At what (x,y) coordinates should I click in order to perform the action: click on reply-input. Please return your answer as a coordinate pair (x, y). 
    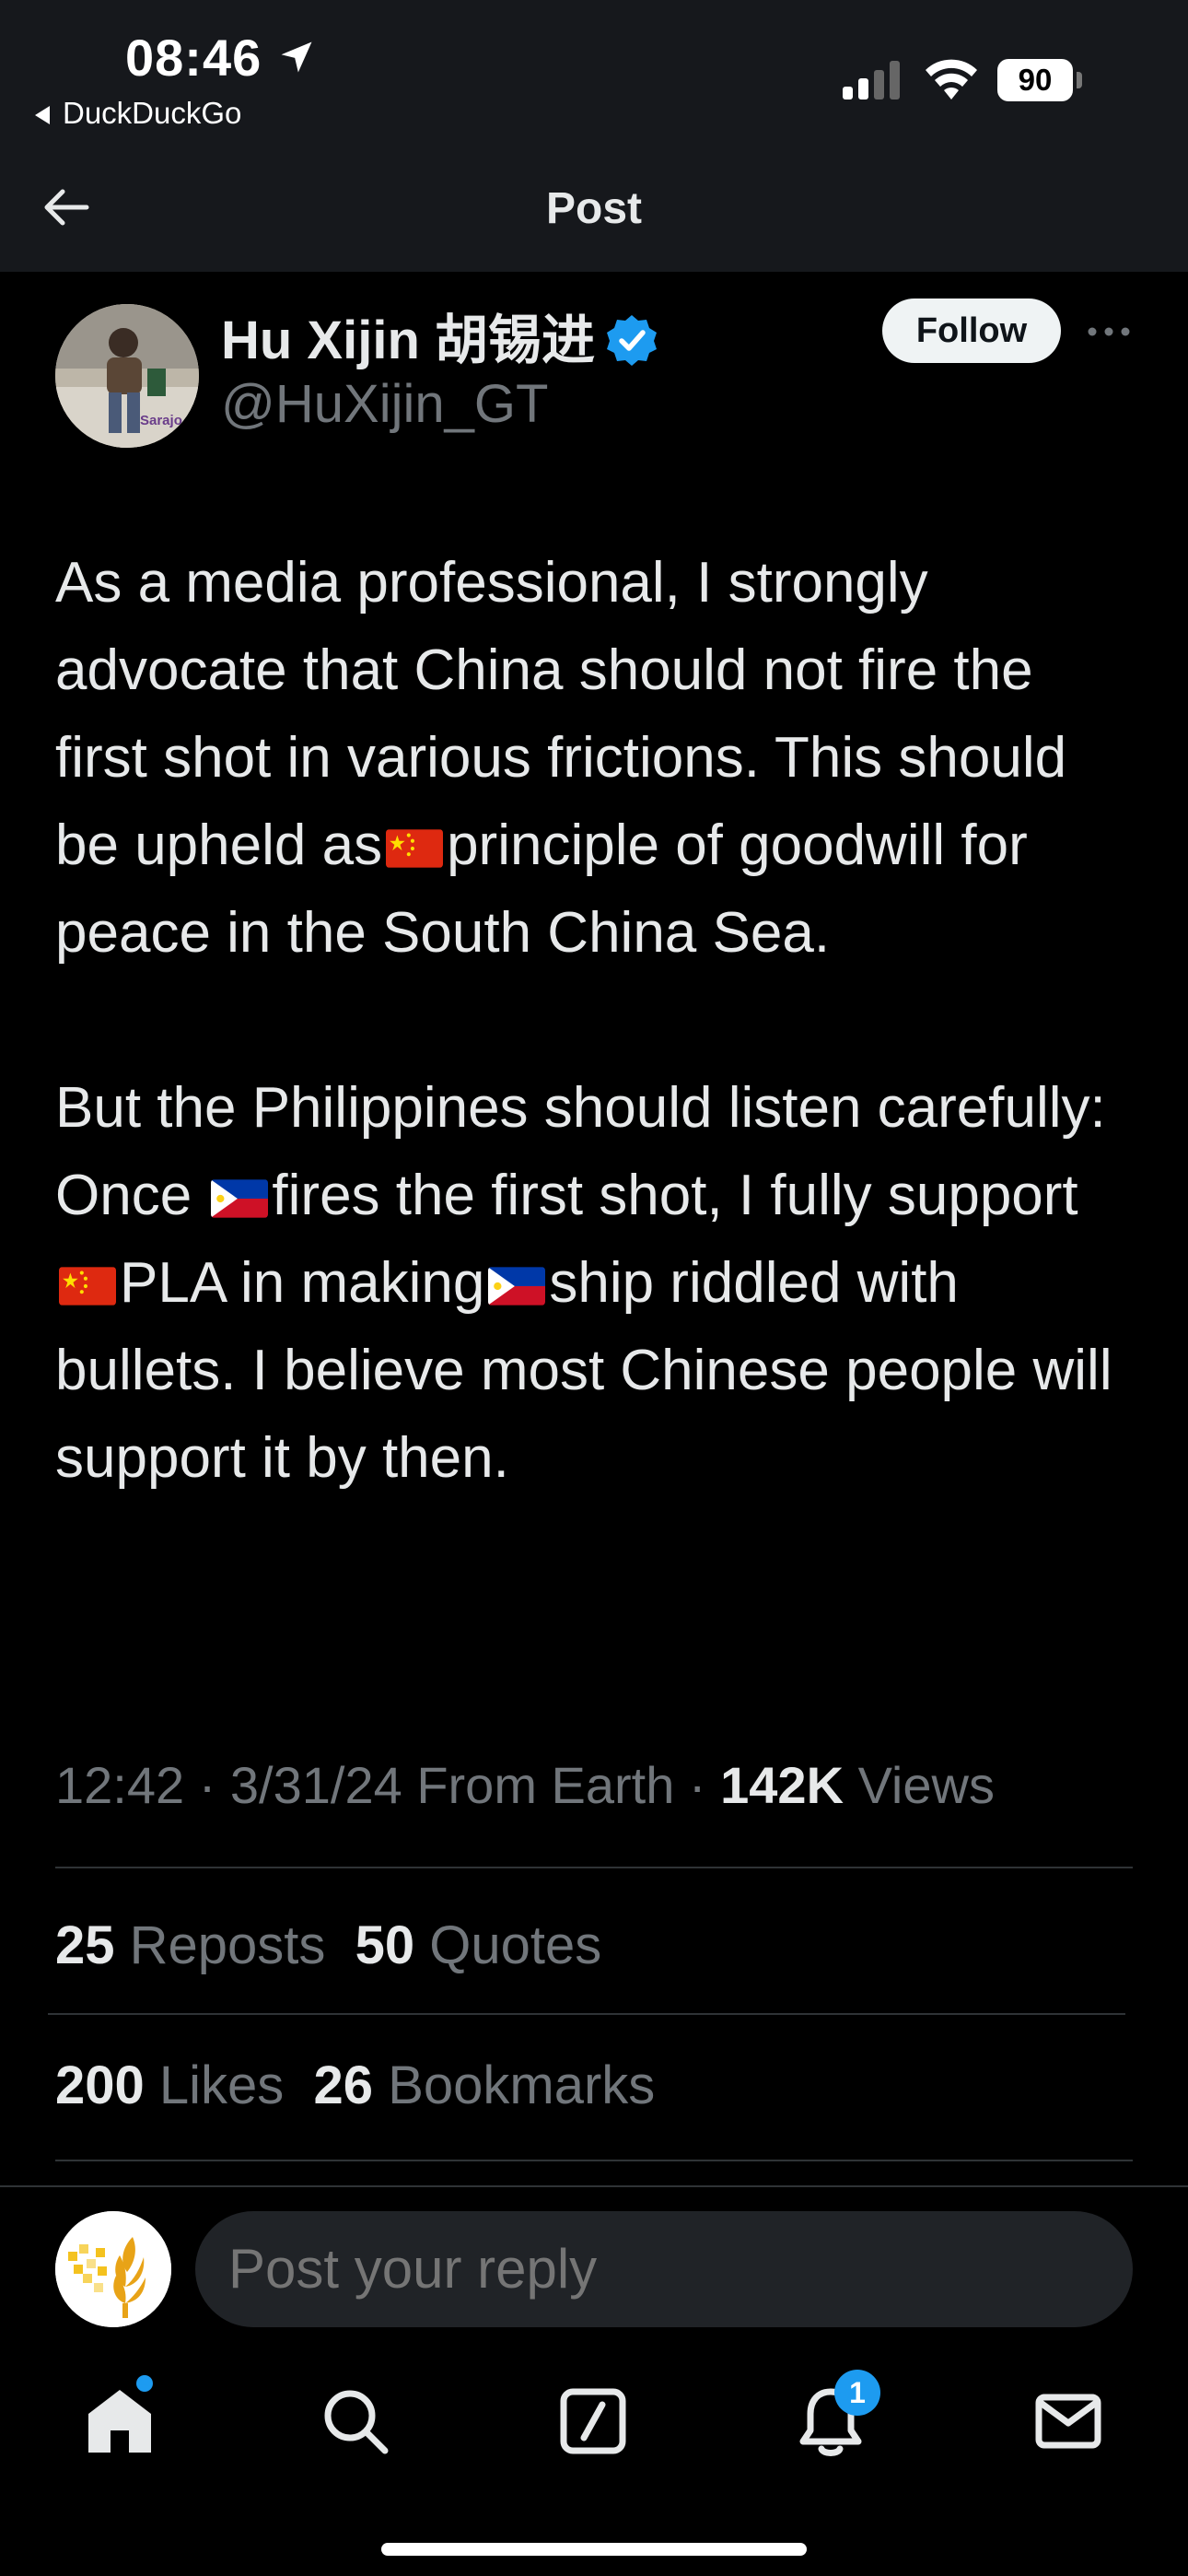
    Looking at the image, I should click on (664, 2269).